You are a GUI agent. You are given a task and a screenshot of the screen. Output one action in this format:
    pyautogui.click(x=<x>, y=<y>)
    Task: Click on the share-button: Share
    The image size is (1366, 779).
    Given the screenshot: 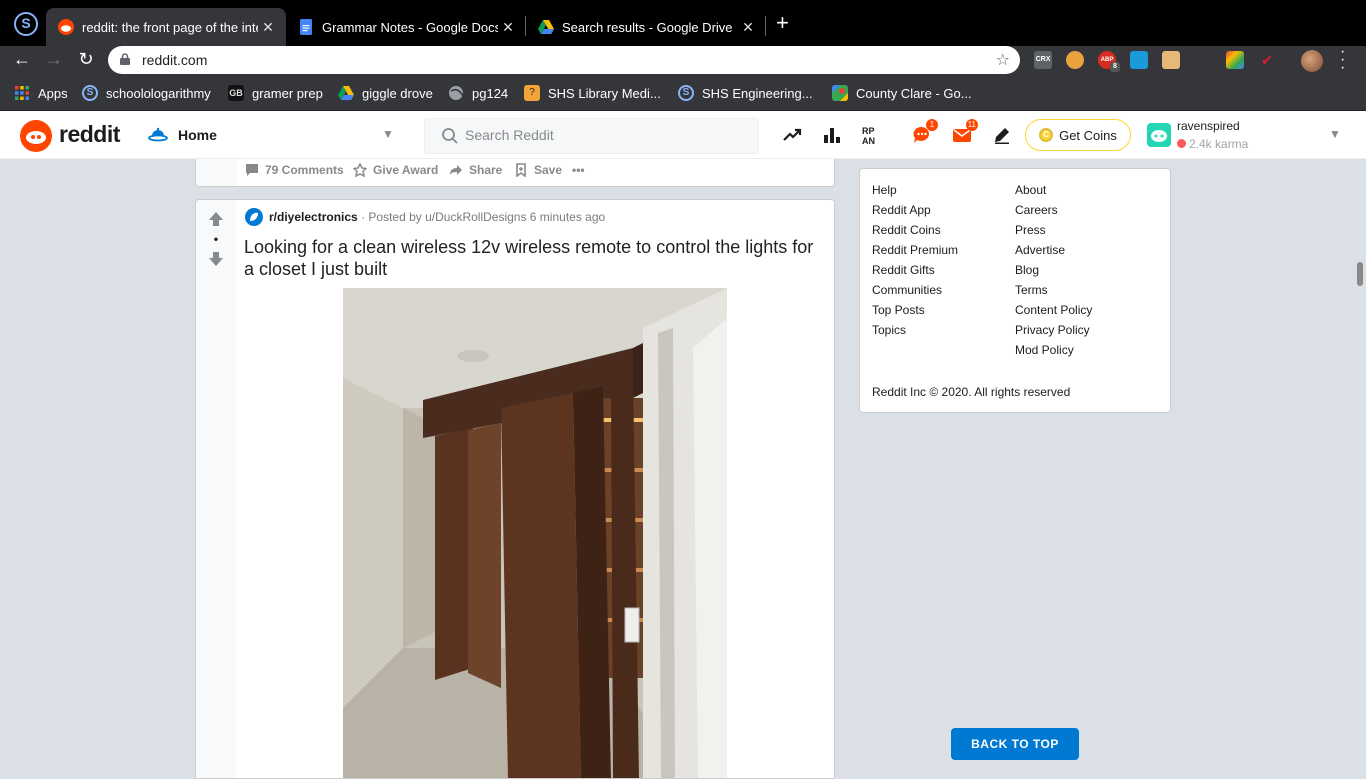 What is the action you would take?
    pyautogui.click(x=475, y=170)
    